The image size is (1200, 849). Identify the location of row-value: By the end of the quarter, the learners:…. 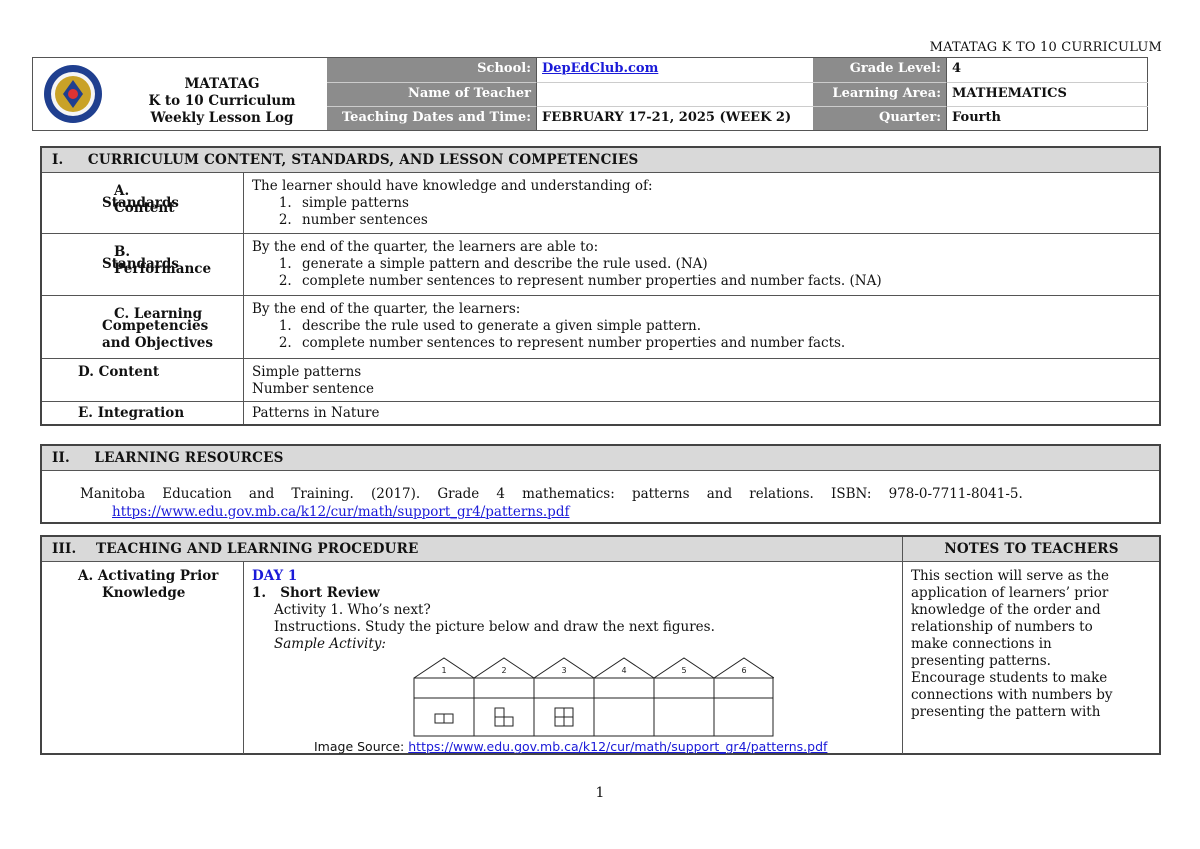
(701, 325).